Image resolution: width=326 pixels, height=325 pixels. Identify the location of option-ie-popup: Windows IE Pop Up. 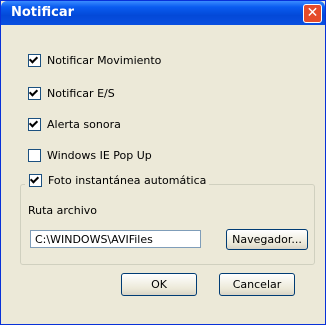
(90, 155).